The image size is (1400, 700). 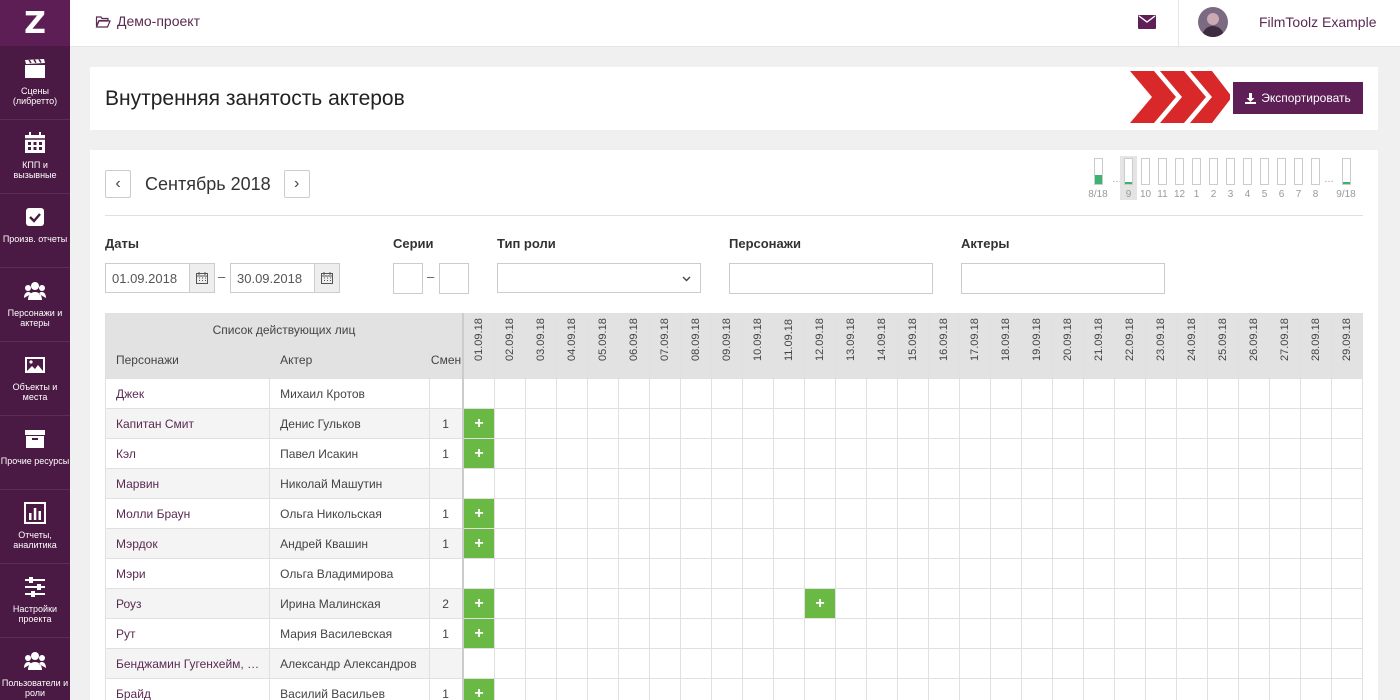 I want to click on month-overview-item: 11, so click(x=1162, y=178).